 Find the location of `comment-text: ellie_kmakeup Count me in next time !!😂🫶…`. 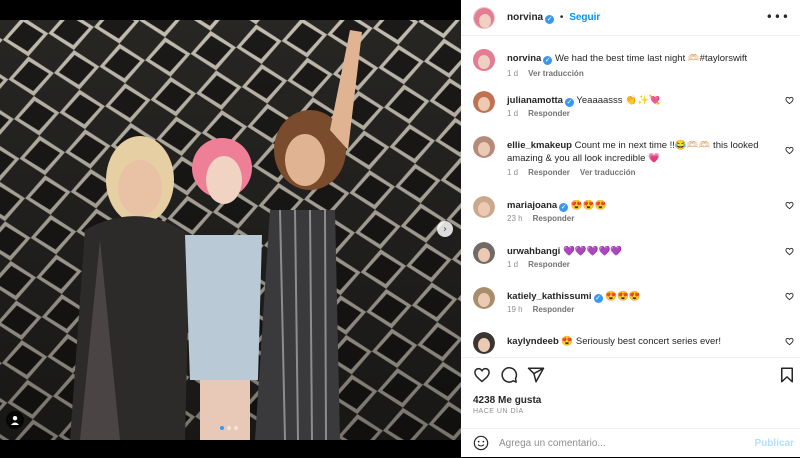

comment-text: ellie_kmakeup Count me in next time !!😂🫶… is located at coordinates (641, 152).